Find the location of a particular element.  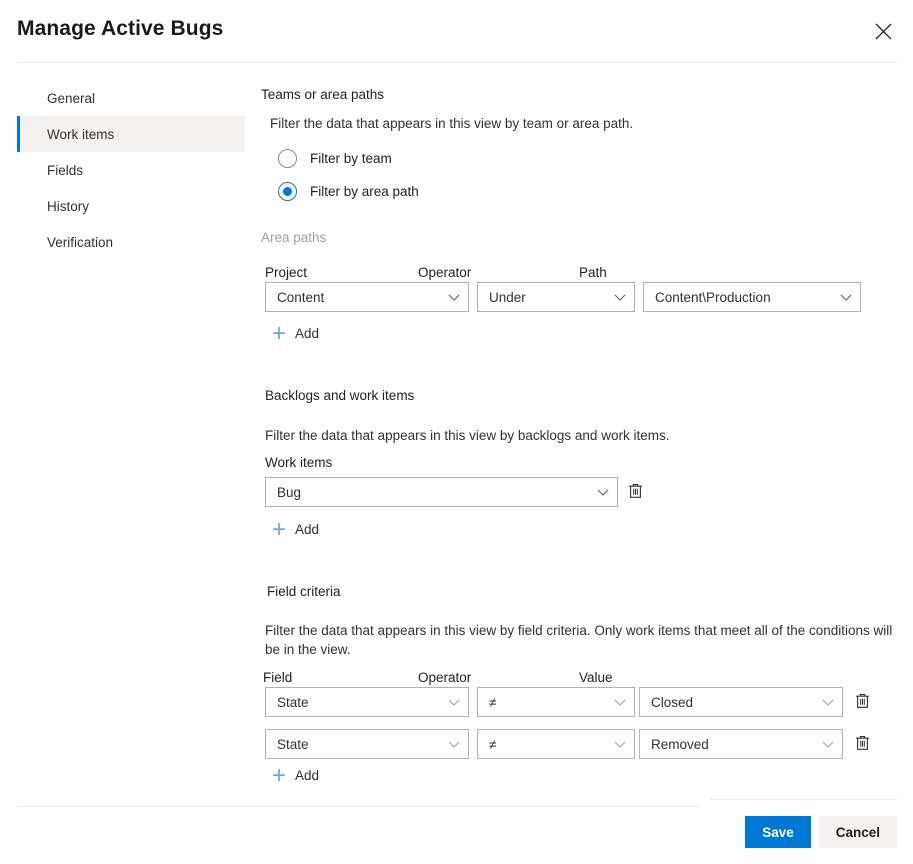

add-field-criteria-button: + Add is located at coordinates (296, 775).